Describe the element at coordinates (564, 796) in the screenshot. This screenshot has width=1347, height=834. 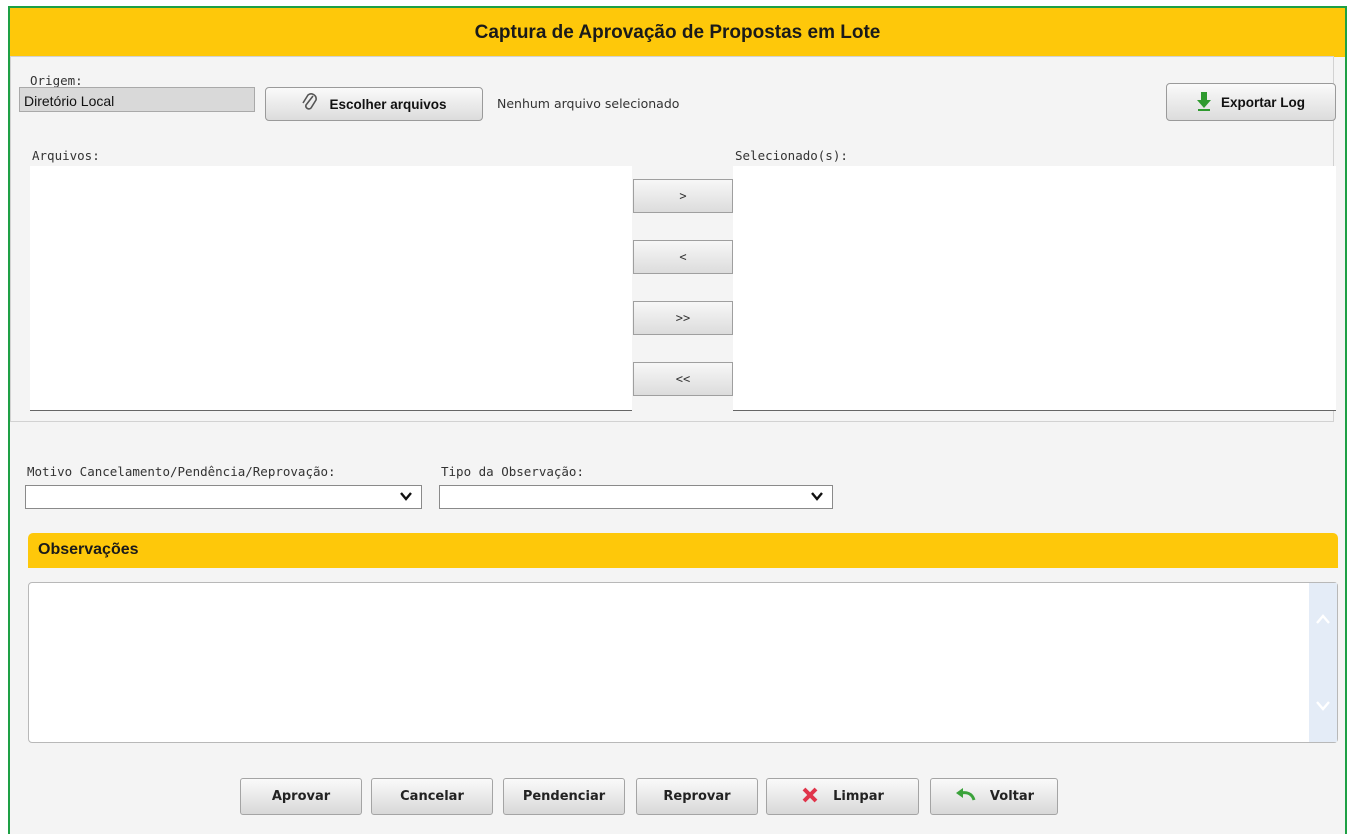
I see `pendenciar-button: Pendenciar` at that location.